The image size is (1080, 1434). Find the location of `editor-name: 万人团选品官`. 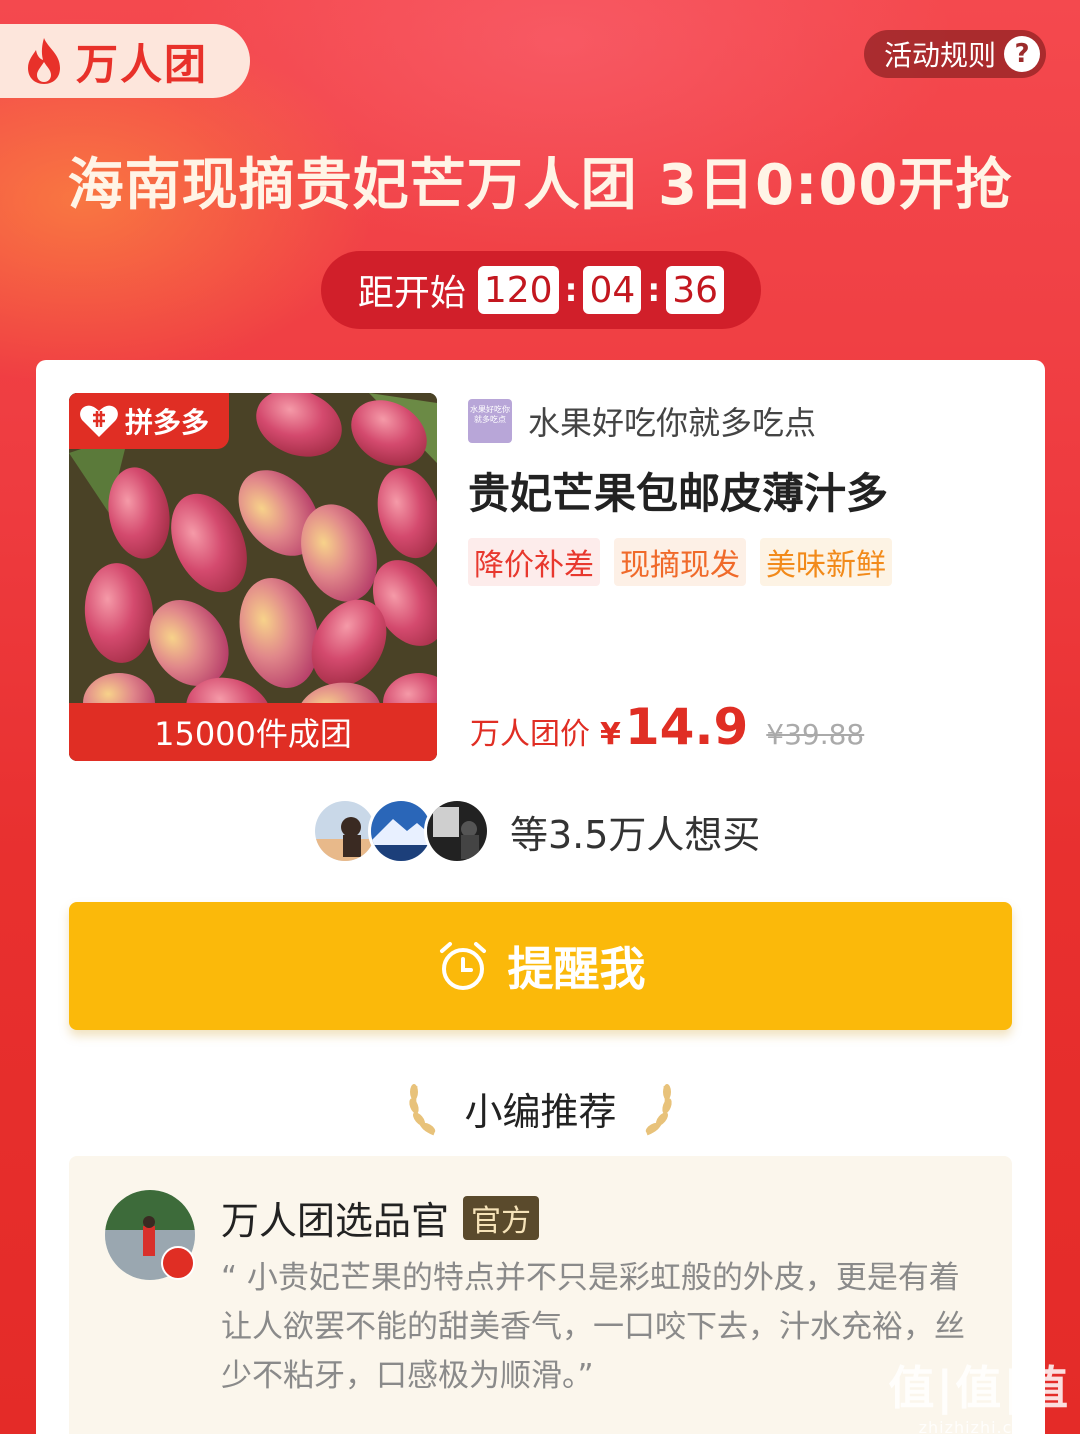

editor-name: 万人团选品官 is located at coordinates (335, 1221).